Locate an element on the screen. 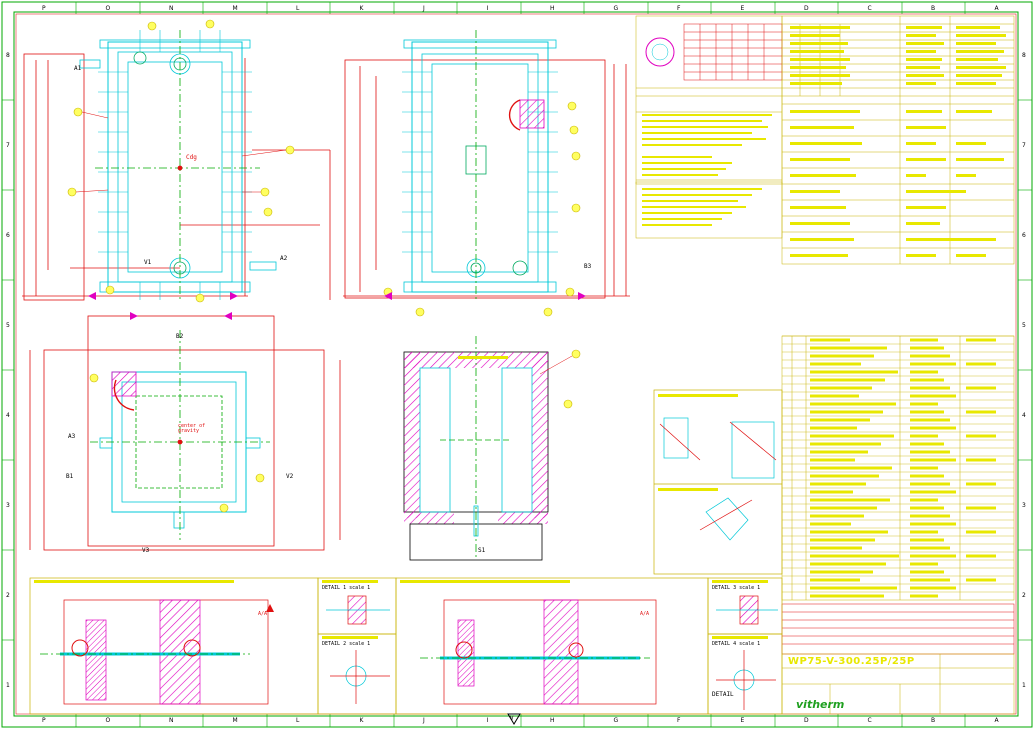  nozzle-b3: B3 is located at coordinates (588, 266).